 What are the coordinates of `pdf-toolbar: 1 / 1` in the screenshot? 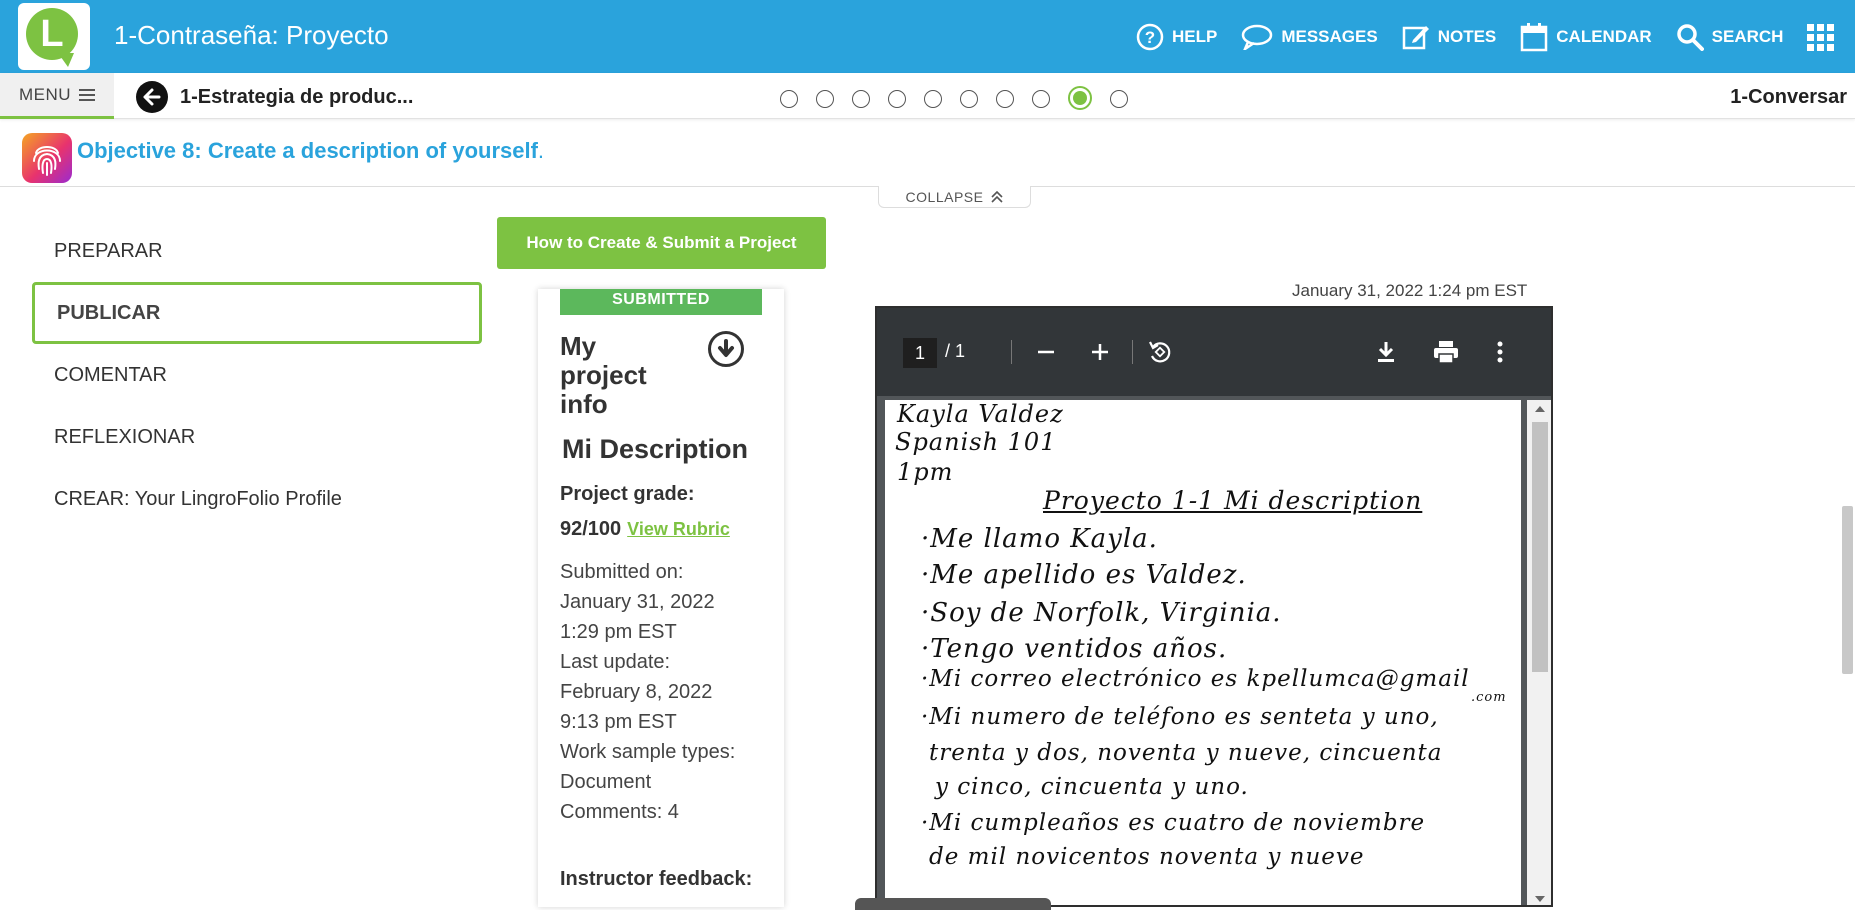 It's located at (1214, 352).